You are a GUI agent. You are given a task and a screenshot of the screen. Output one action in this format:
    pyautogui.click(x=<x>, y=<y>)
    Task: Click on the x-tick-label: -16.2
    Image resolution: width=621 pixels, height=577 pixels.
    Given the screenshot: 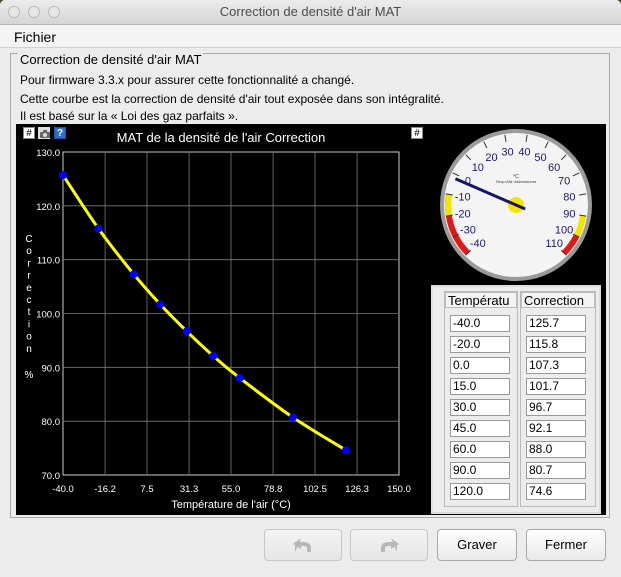 What is the action you would take?
    pyautogui.click(x=105, y=489)
    